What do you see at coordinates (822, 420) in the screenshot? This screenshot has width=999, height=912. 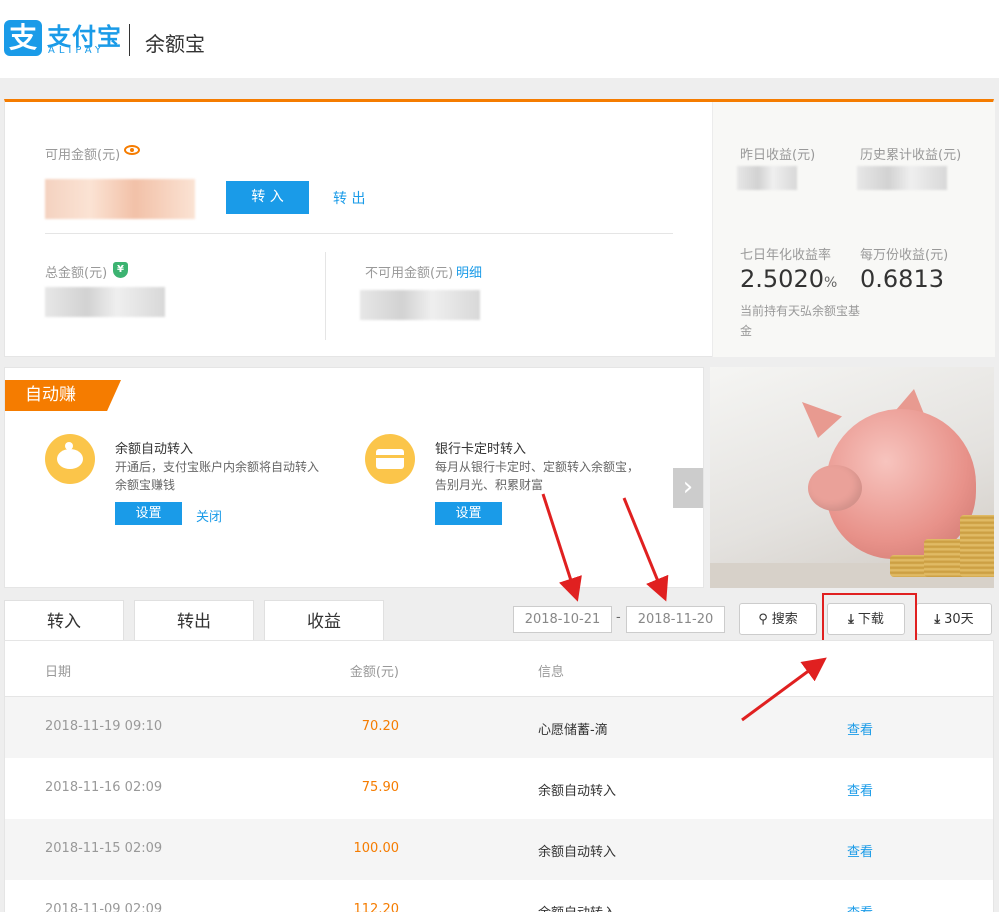 I see `pig-ear` at bounding box center [822, 420].